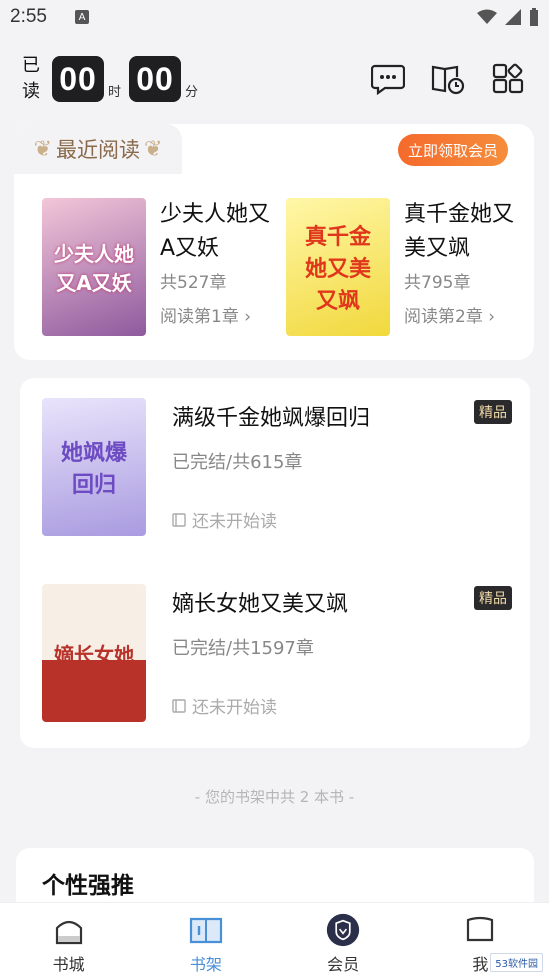 The width and height of the screenshot is (549, 980). I want to click on shelf-book-2: 嫡长女她 嫡长女她又美又飒 精品 已完结/共1597章 还未开始读, so click(277, 653).